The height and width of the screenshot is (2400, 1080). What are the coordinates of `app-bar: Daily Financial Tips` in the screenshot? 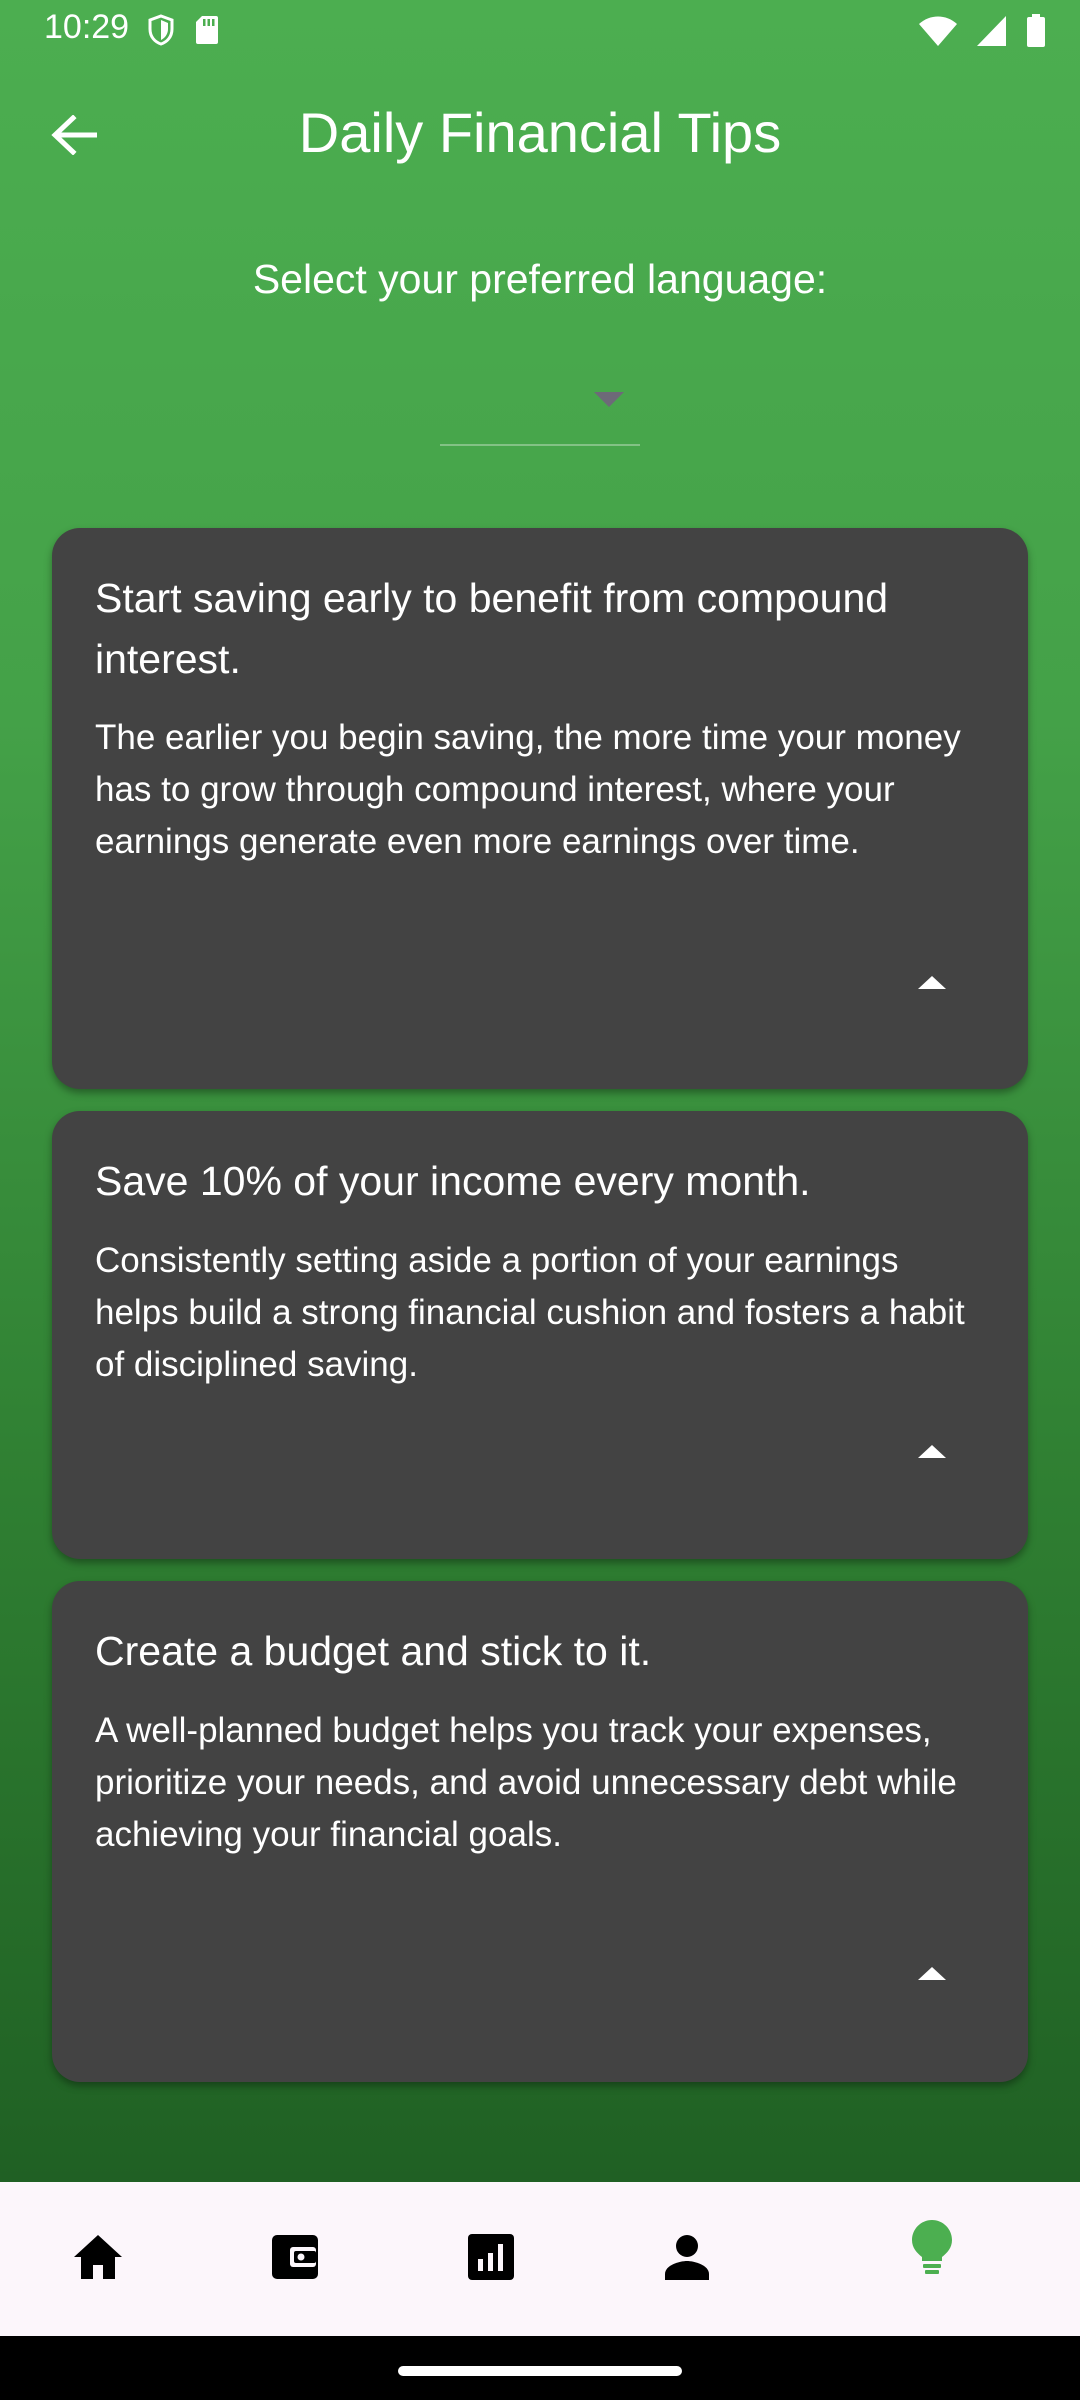 It's located at (540, 135).